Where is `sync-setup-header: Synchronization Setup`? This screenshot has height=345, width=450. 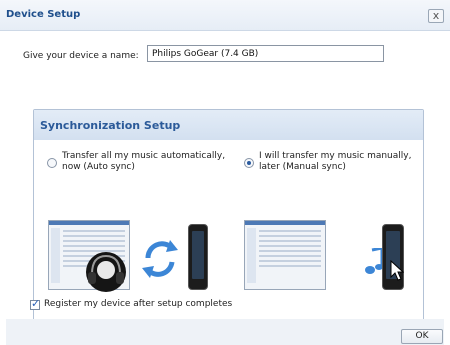
sync-setup-header: Synchronization Setup is located at coordinates (228, 125).